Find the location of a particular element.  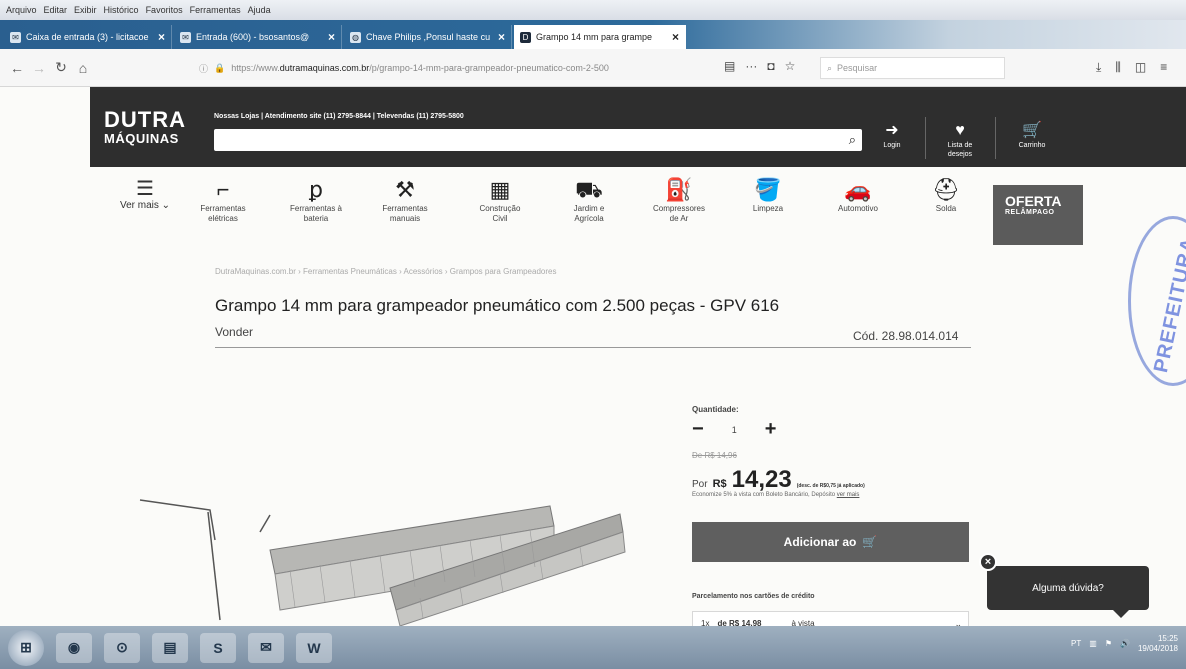

tab-email-entrada: ✉ Entrada (600) - bsosantos@ × is located at coordinates (258, 37).